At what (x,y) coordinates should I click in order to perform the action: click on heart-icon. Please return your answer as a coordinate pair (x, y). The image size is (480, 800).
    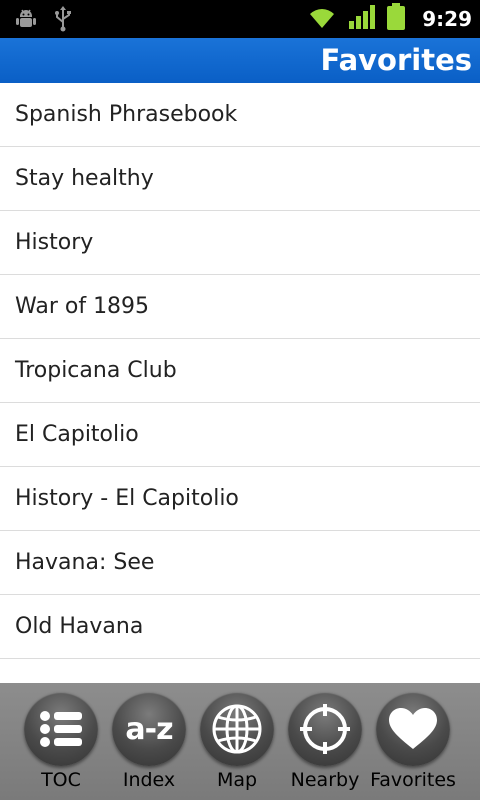
    Looking at the image, I should click on (413, 729).